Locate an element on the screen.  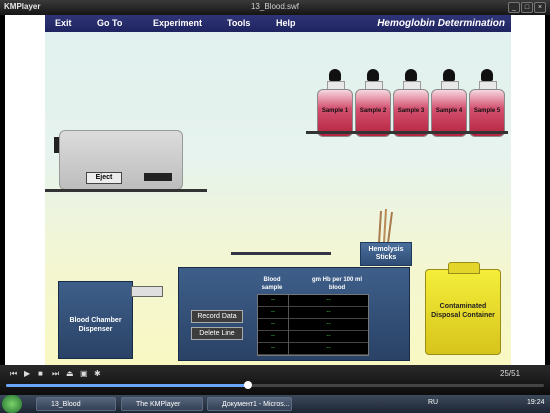
sample-label: Sample 4 is located at coordinates (449, 111).